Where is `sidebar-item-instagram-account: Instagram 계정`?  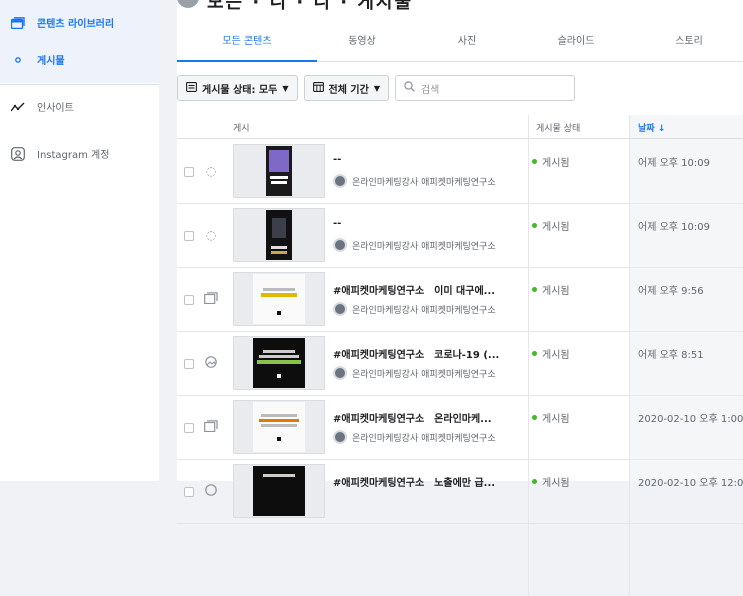
sidebar-item-instagram-account: Instagram 계정 is located at coordinates (54, 153).